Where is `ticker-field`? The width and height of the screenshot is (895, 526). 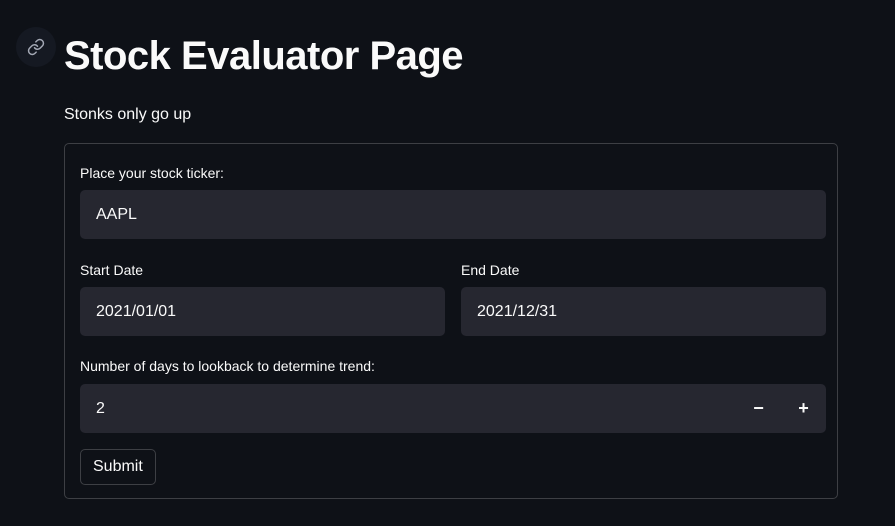 ticker-field is located at coordinates (453, 214).